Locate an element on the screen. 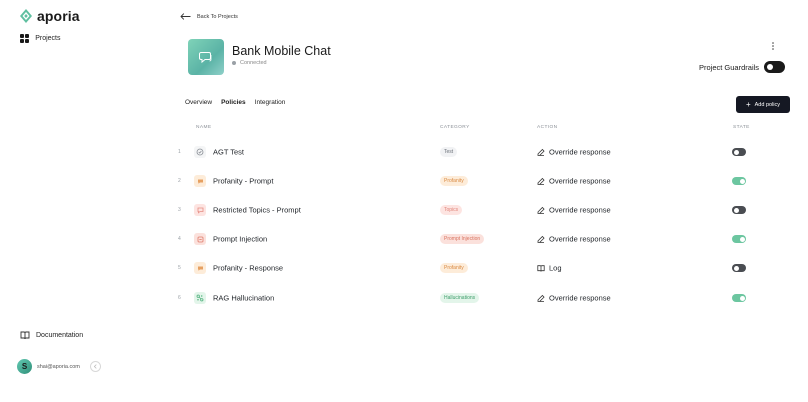  row-index: 2 is located at coordinates (179, 181).